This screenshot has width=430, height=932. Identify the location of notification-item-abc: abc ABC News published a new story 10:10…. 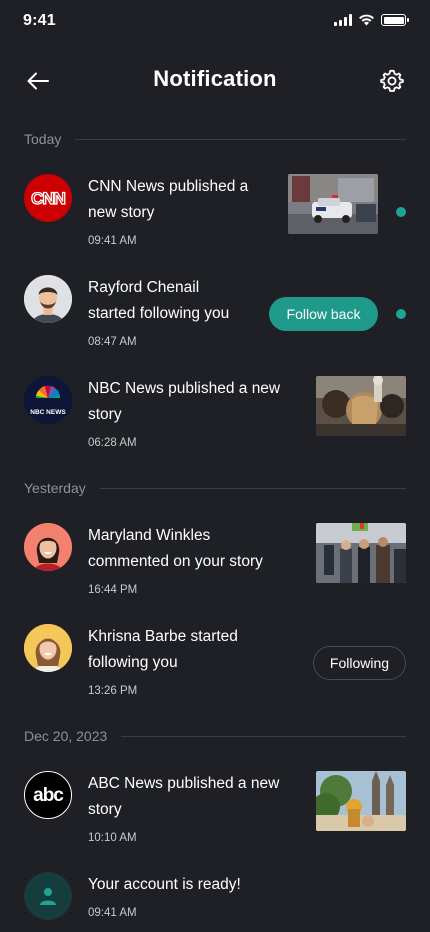
(215, 809).